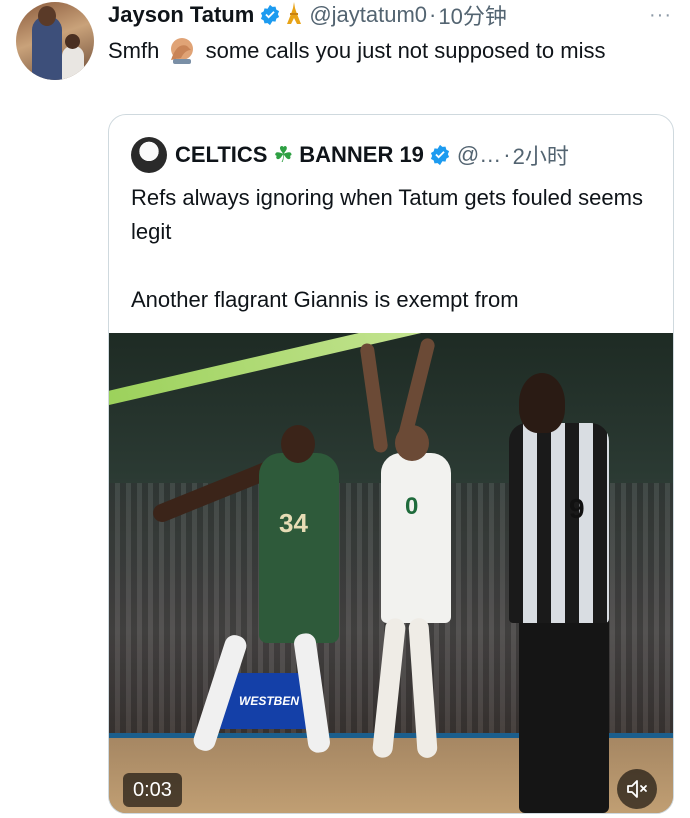 The width and height of the screenshot is (690, 818). I want to click on tweet-text-part-2: some calls you just not supposed to miss, so click(405, 50).